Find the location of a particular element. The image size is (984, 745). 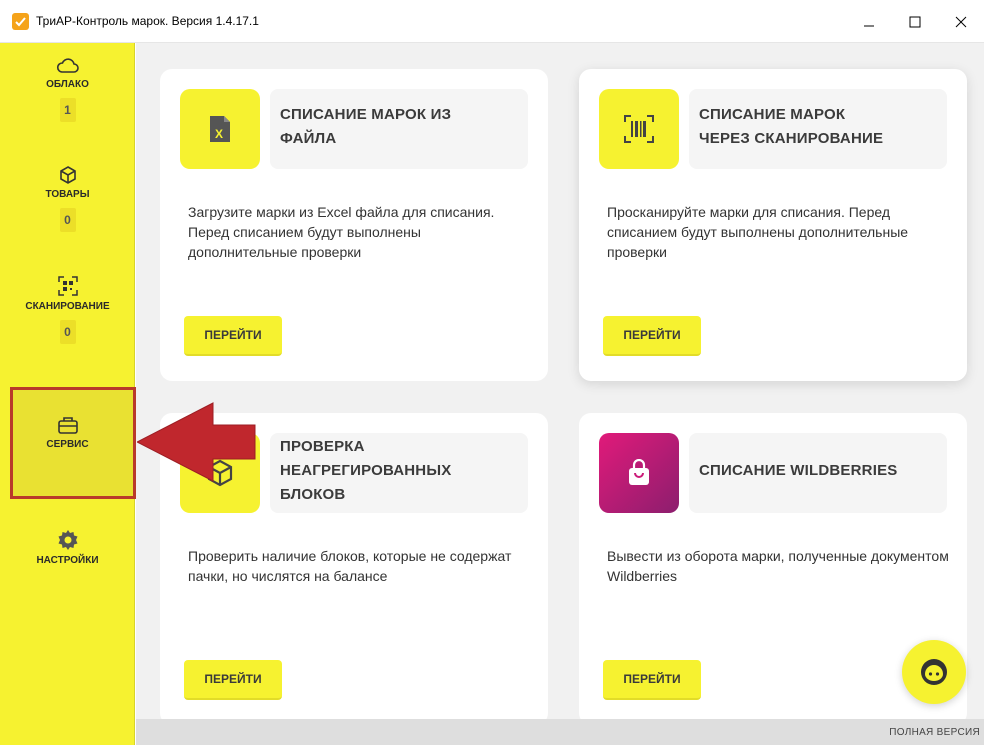

minimize-button is located at coordinates (869, 21).